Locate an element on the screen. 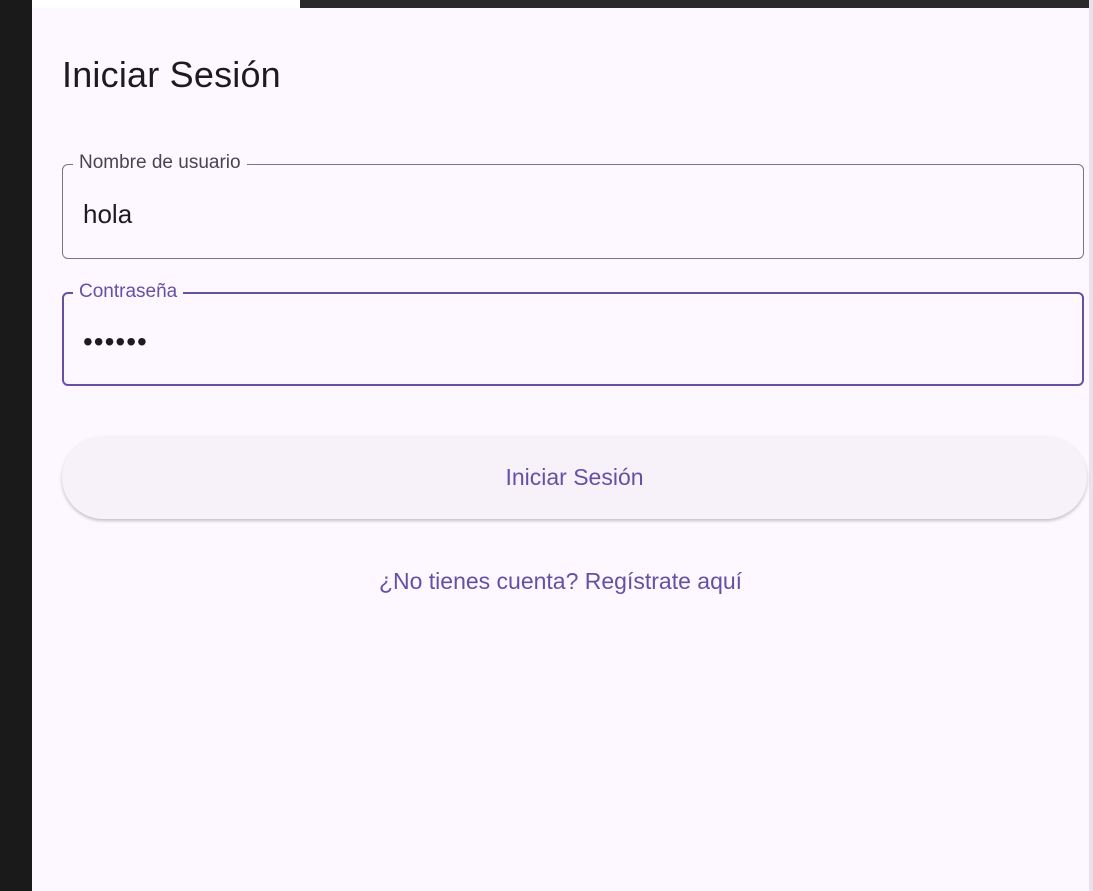 This screenshot has width=1093, height=891. device-frame-top-highlight is located at coordinates (166, 4).